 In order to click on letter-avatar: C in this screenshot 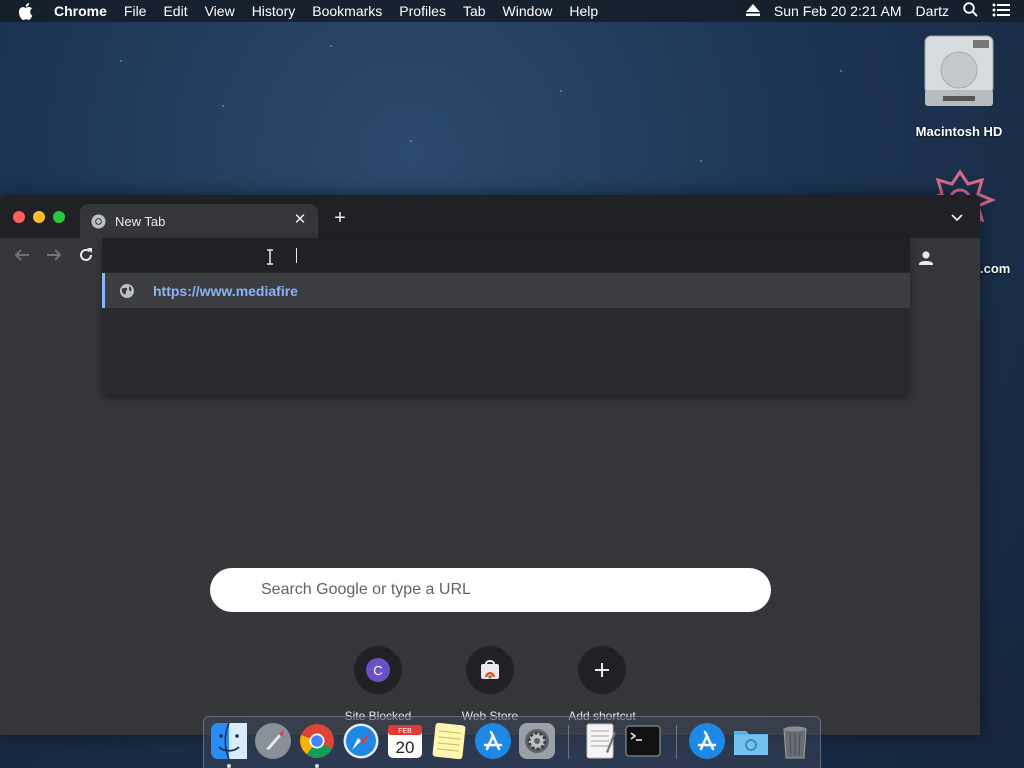, I will do `click(378, 670)`.